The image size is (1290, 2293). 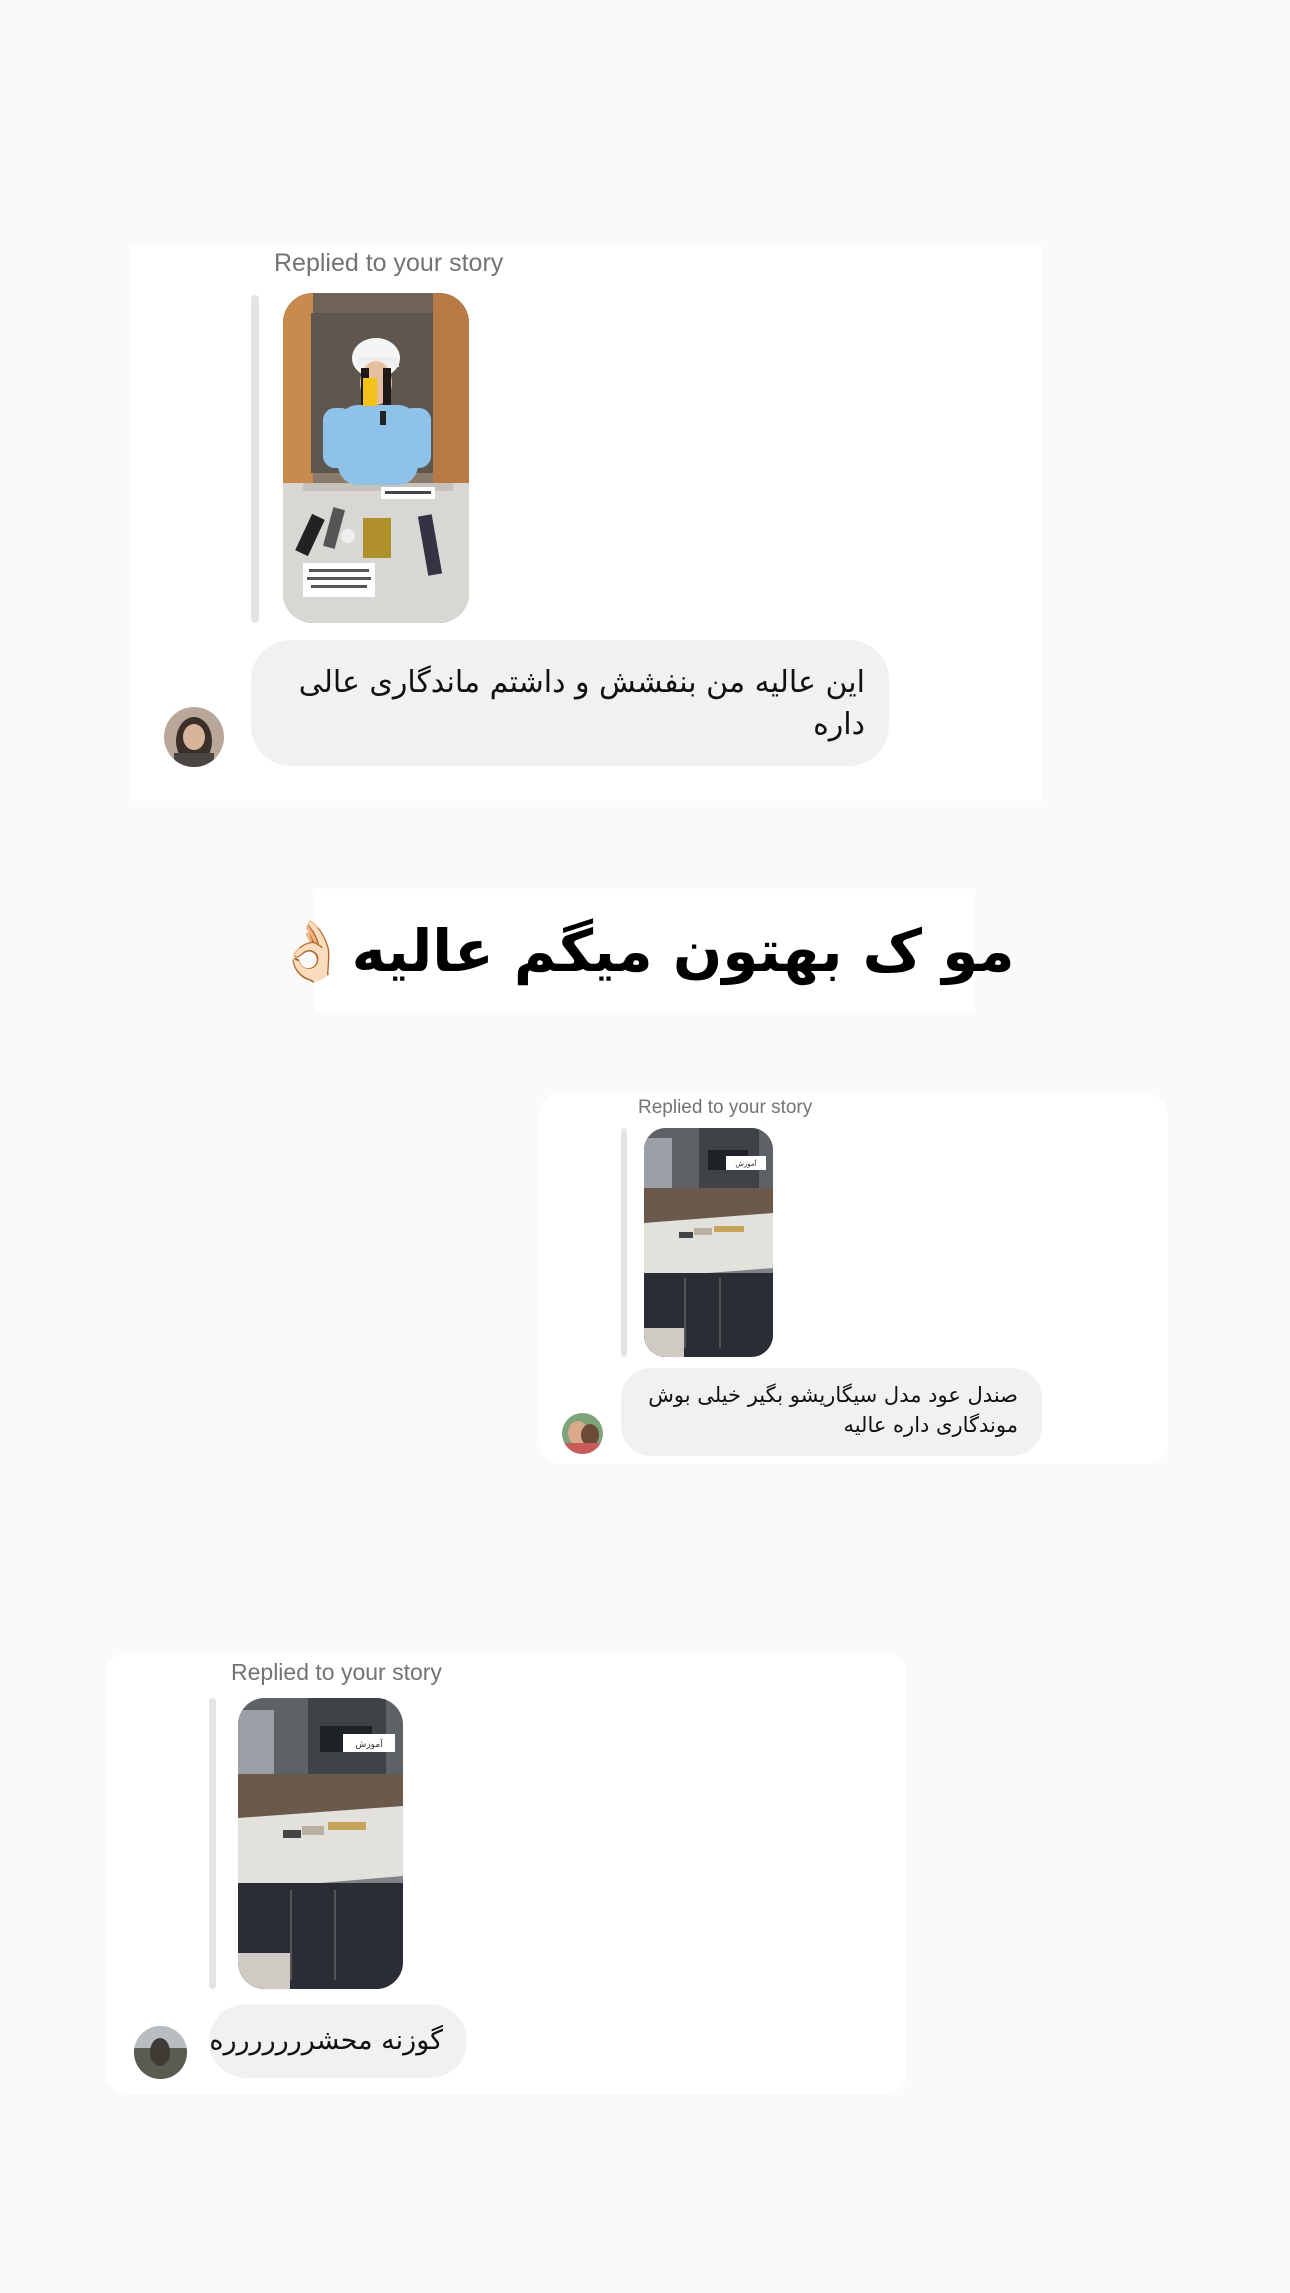 What do you see at coordinates (311, 951) in the screenshot?
I see `ok-hand-emoji-icon: 👌🏻` at bounding box center [311, 951].